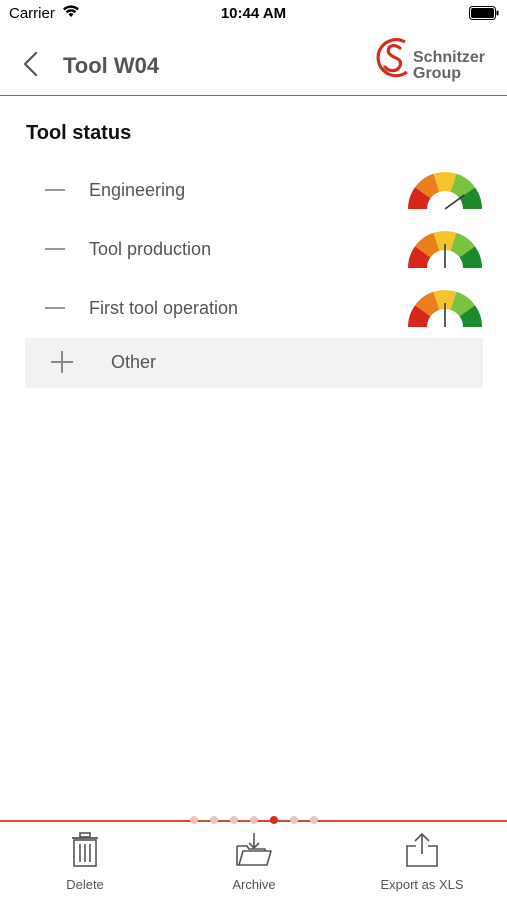 Image resolution: width=507 pixels, height=900 pixels. I want to click on archive-label: Archive, so click(254, 884).